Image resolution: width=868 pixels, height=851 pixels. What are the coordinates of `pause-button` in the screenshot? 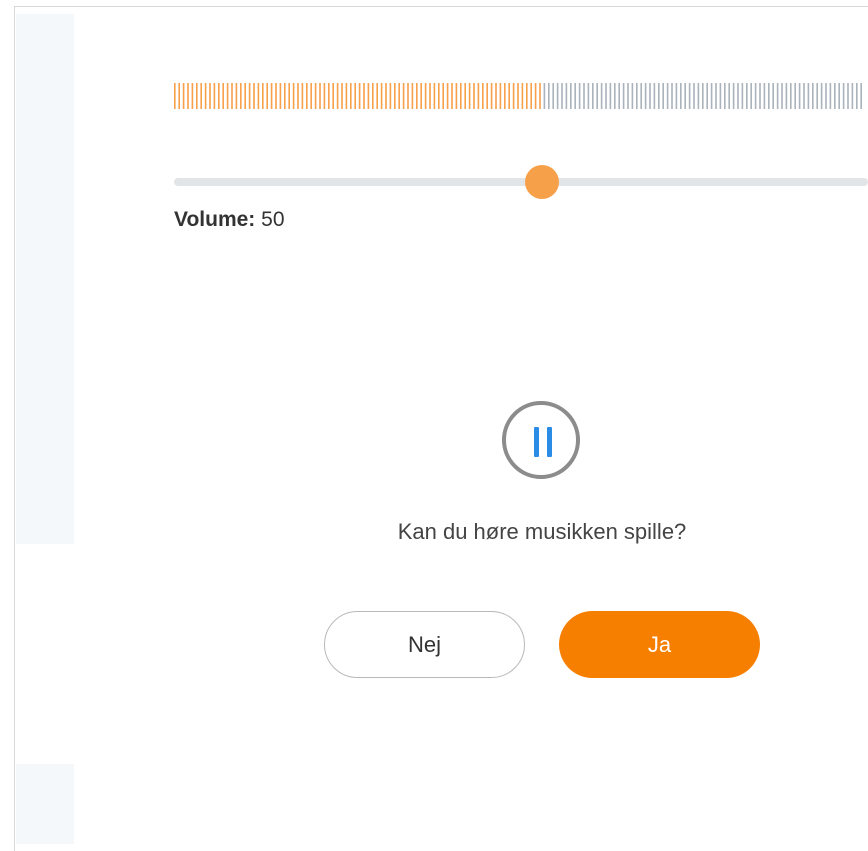 It's located at (541, 440).